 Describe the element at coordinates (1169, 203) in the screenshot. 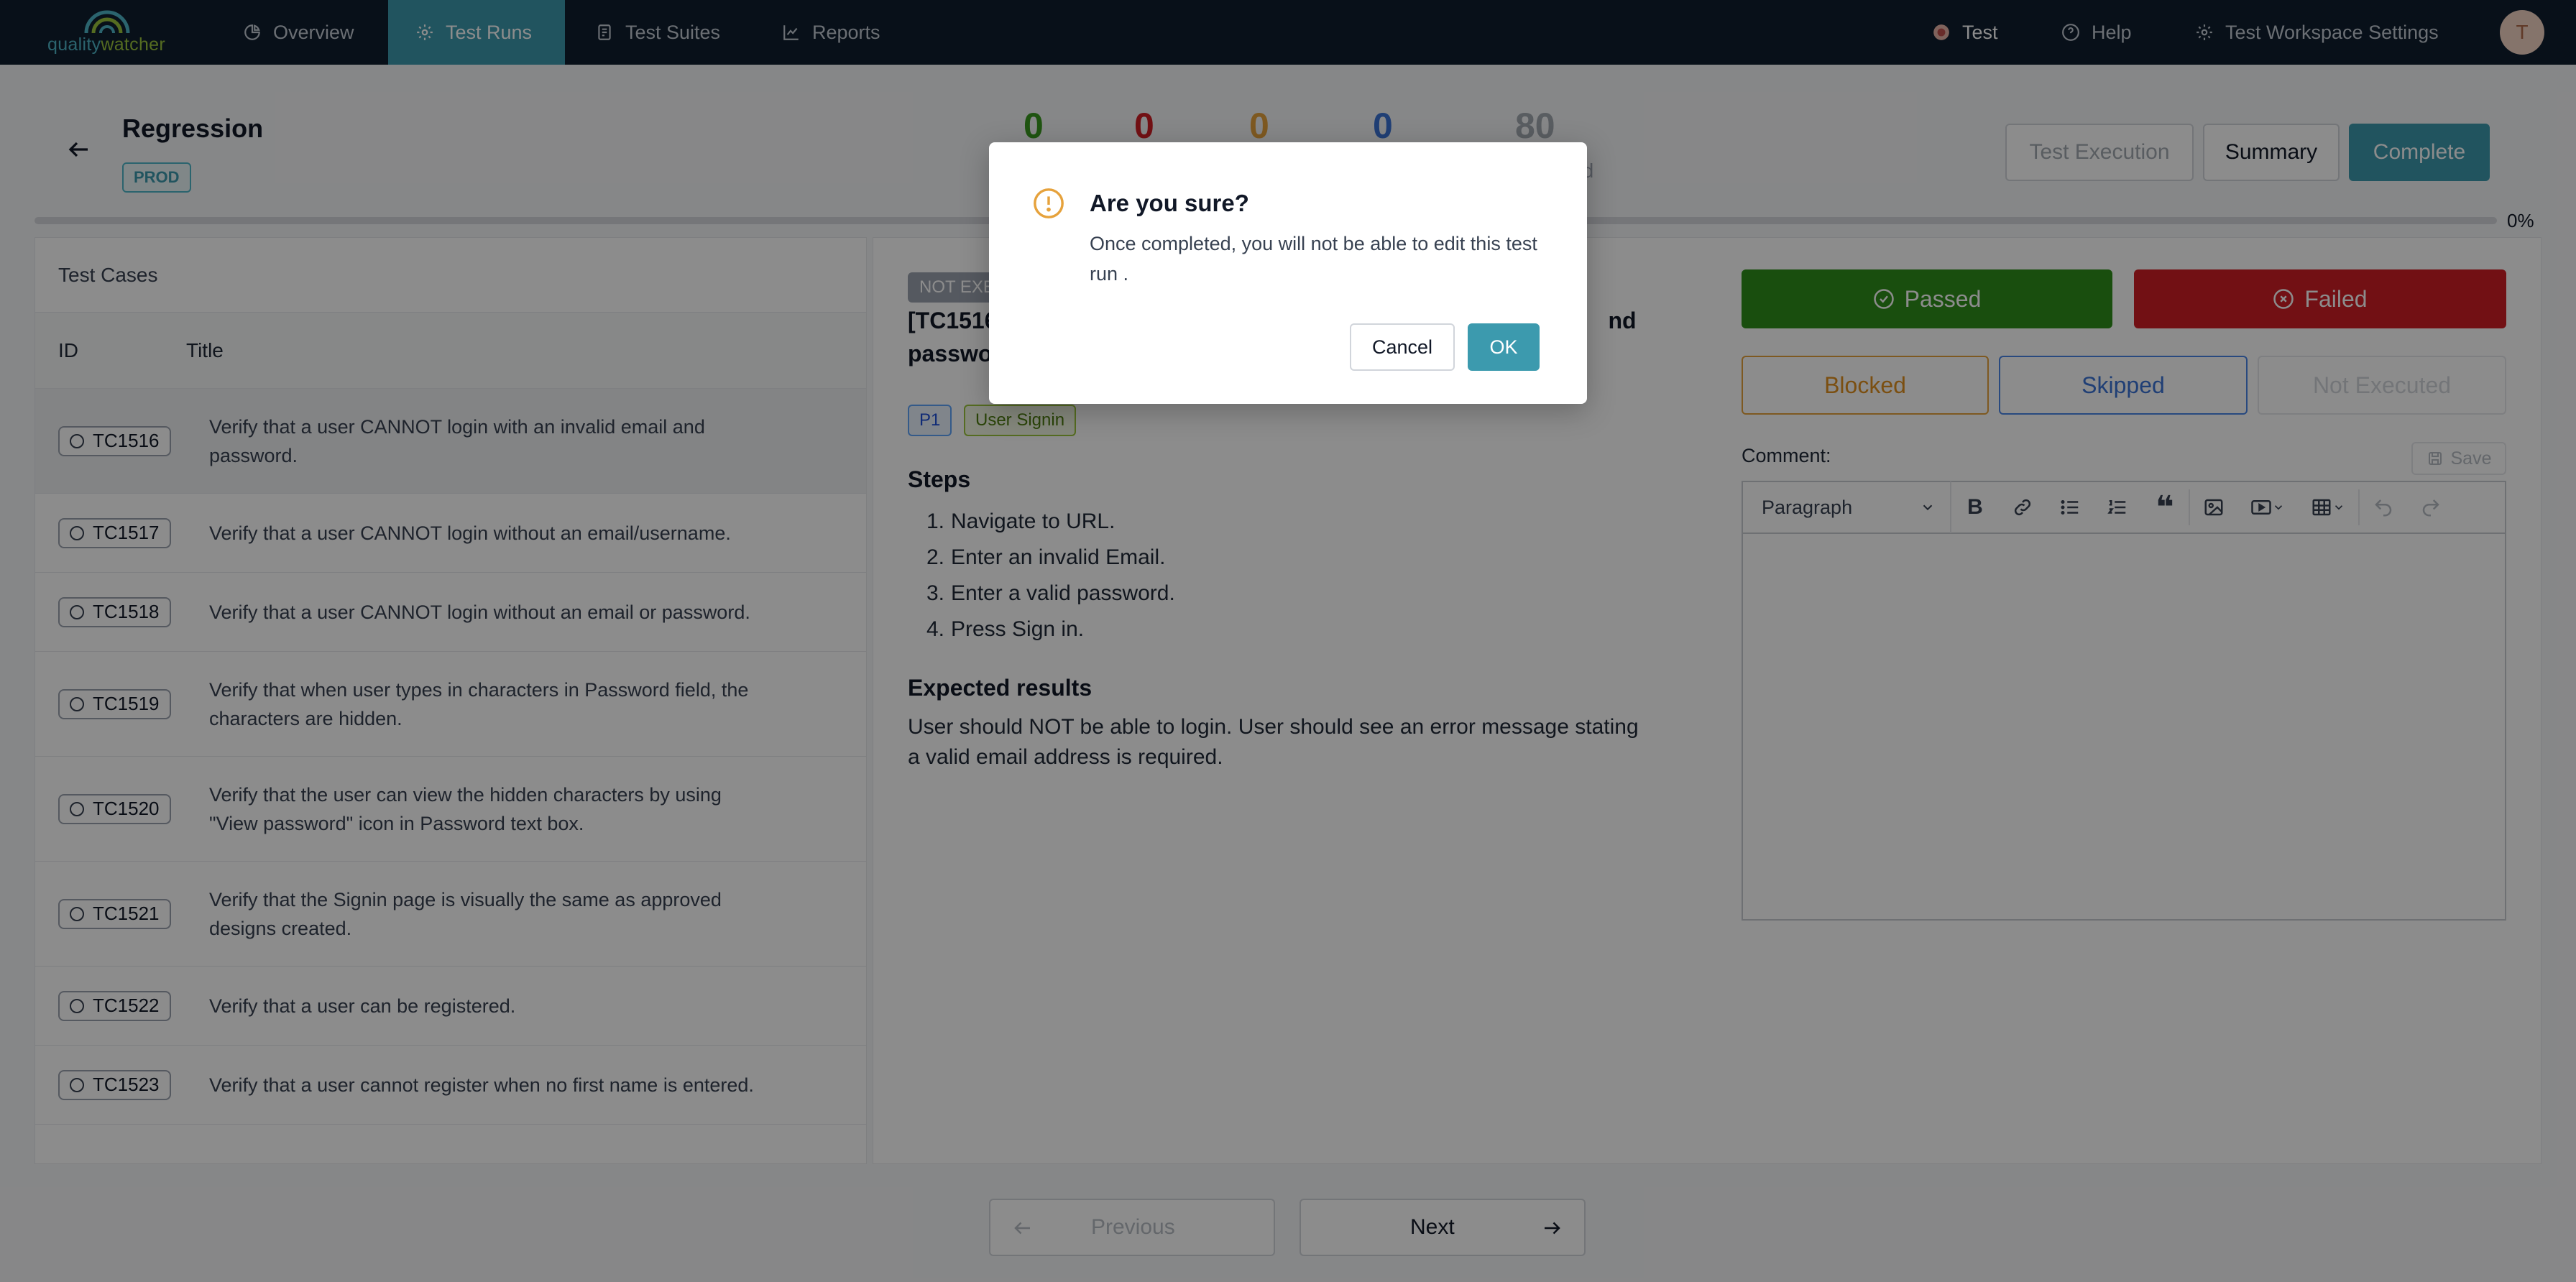

I see `dialog-title: Are you sure?` at that location.